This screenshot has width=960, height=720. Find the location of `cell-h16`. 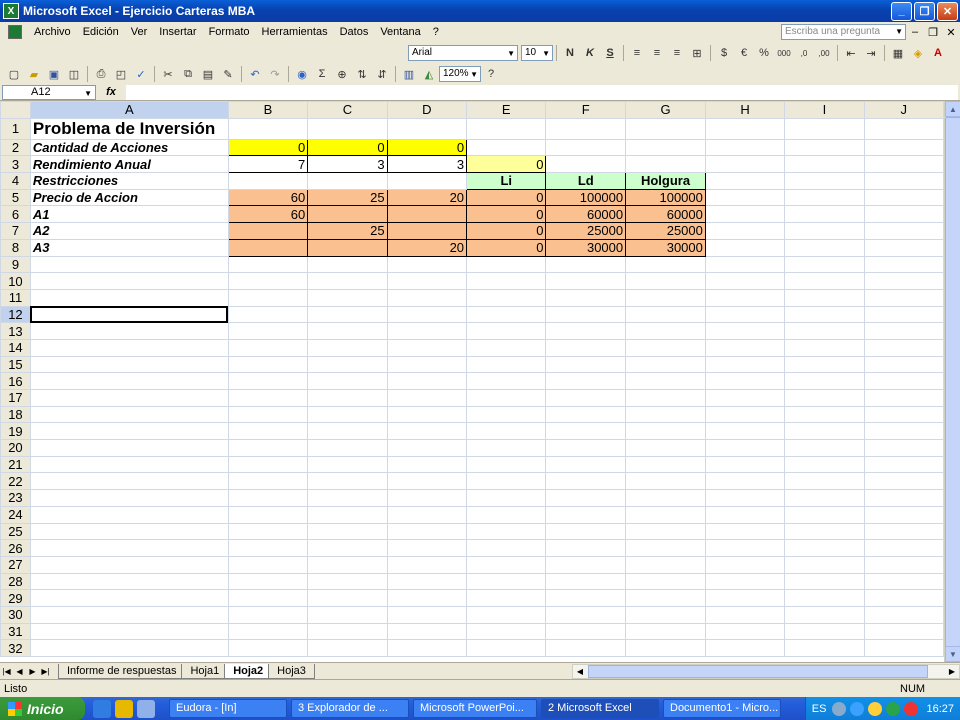

cell-h16 is located at coordinates (745, 381).